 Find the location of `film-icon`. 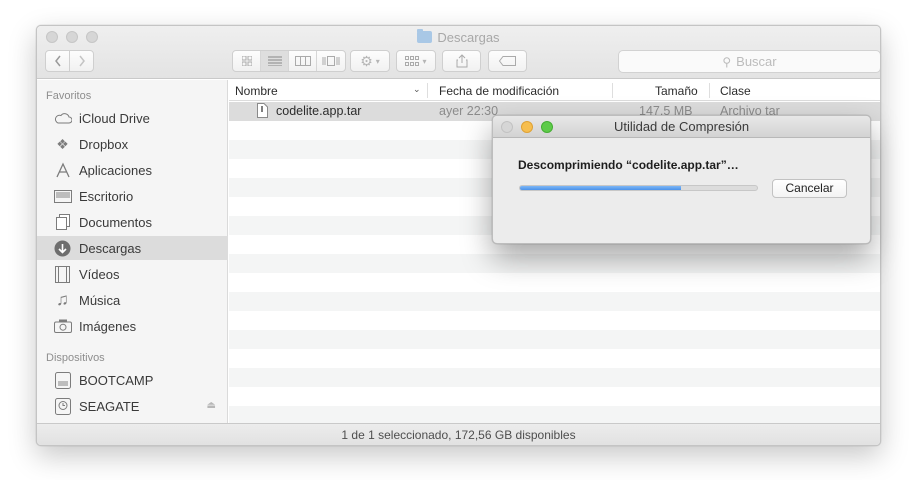

film-icon is located at coordinates (62, 274).